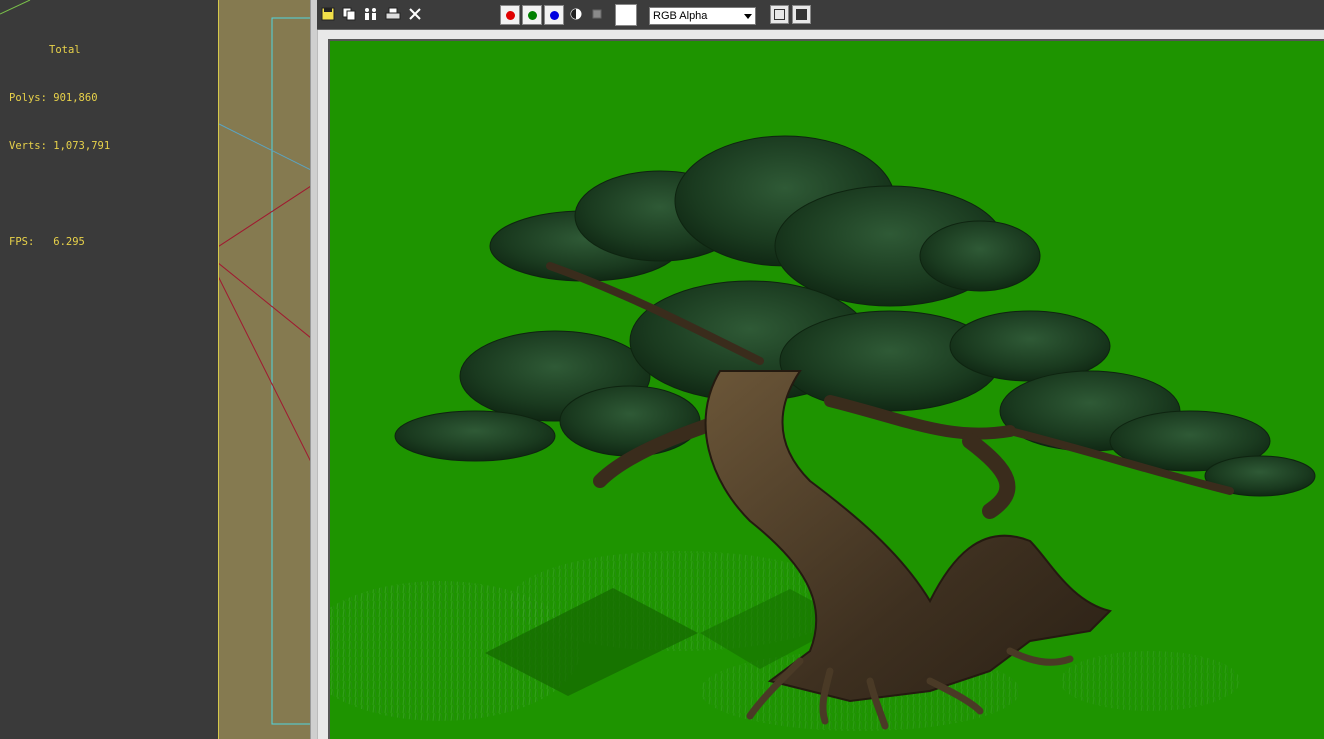 The image size is (1324, 739). I want to click on copy-icon, so click(349, 14).